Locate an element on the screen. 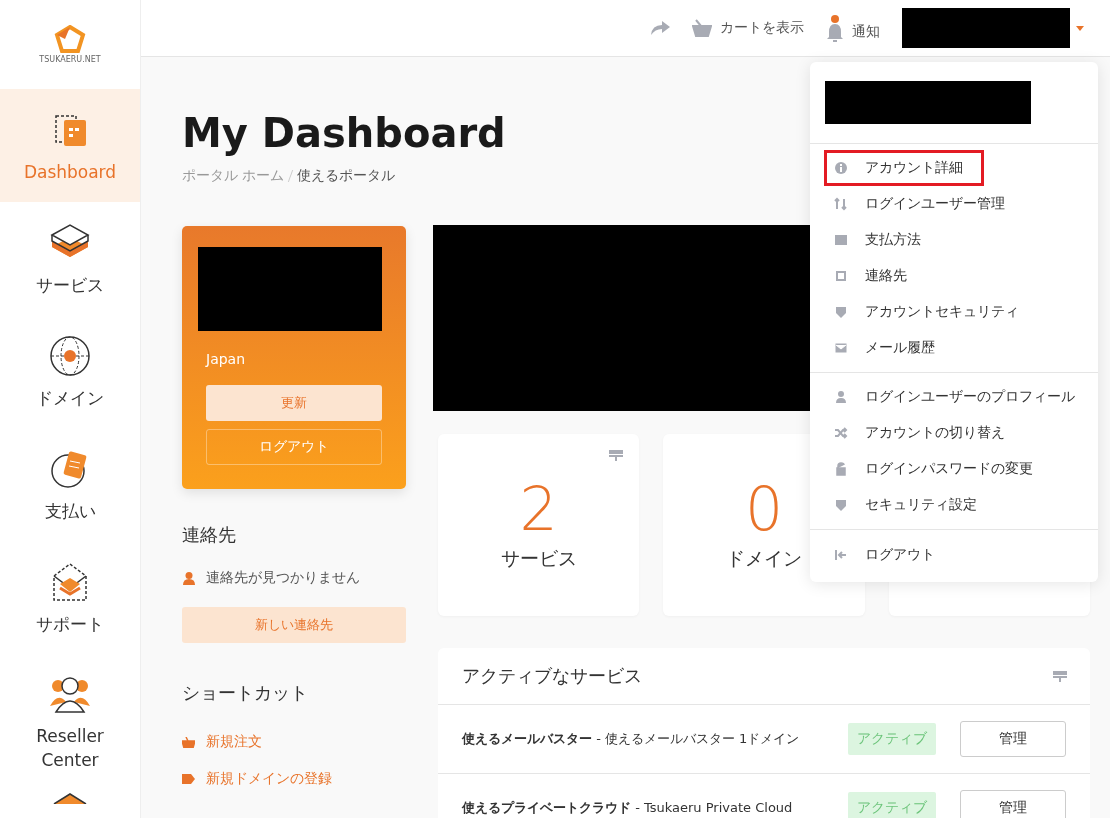  lock-icon is located at coordinates (841, 469).